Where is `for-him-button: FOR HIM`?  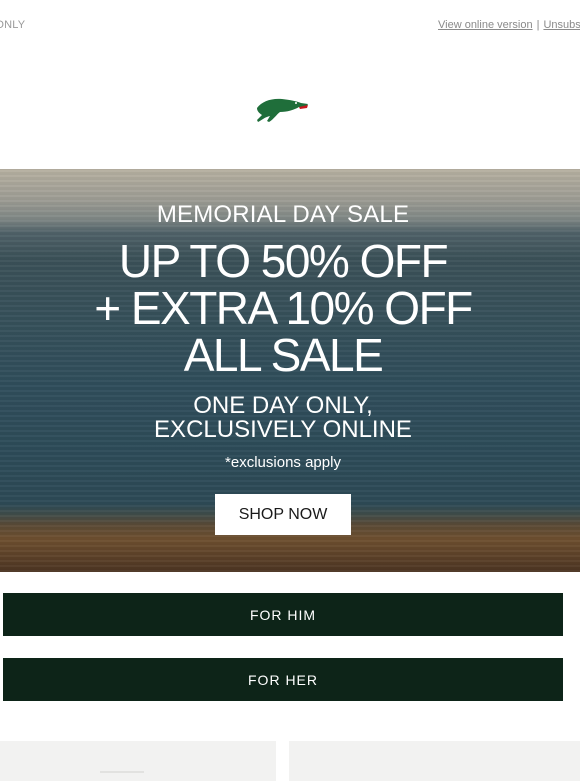 for-him-button: FOR HIM is located at coordinates (283, 614).